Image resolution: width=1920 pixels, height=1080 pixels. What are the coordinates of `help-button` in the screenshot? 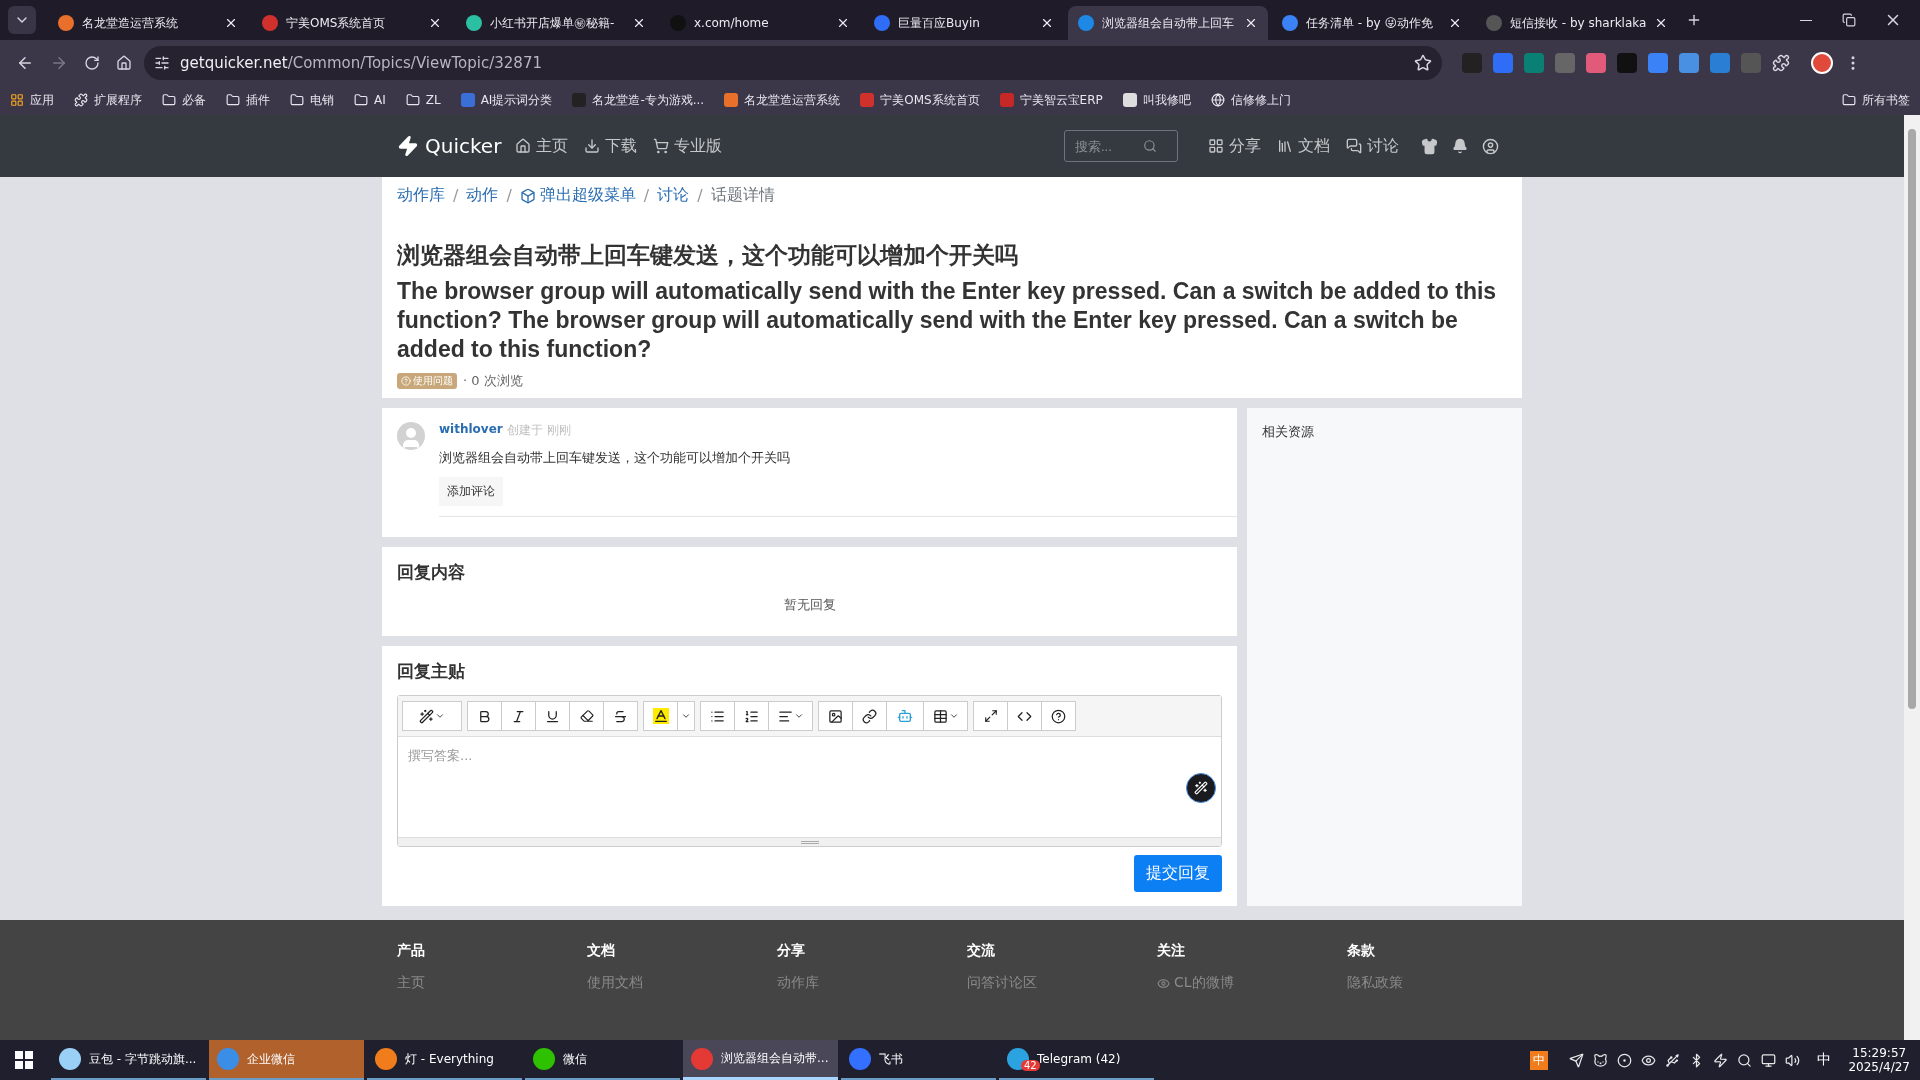 It's located at (1058, 716).